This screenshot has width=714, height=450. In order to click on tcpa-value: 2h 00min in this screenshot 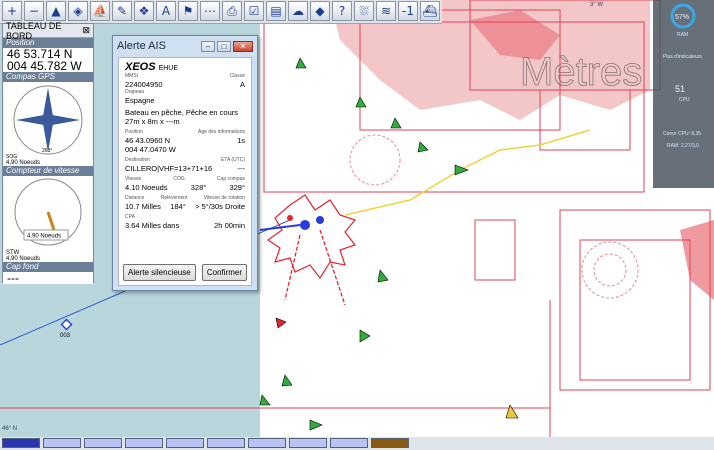, I will do `click(229, 225)`.